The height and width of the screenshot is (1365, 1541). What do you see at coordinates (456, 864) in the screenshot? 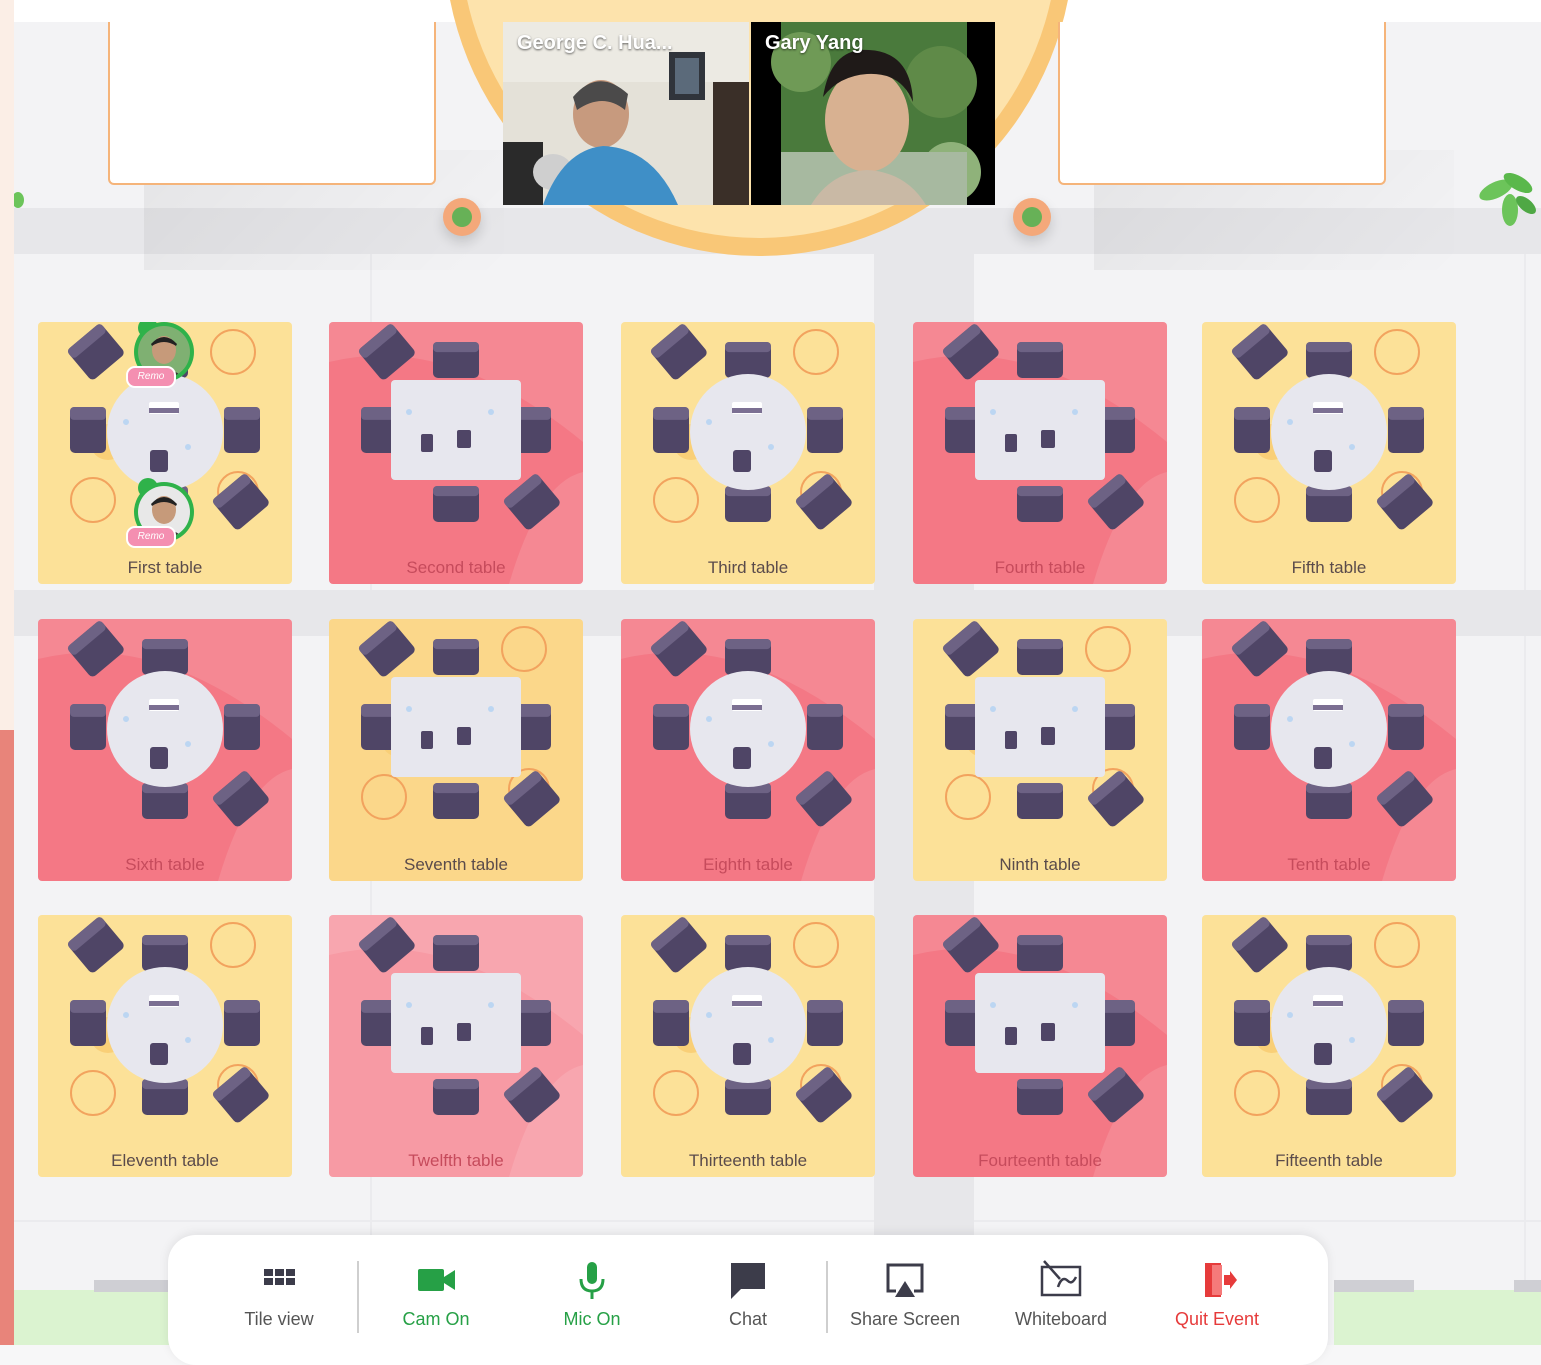
I see `table-label: Seventh table` at bounding box center [456, 864].